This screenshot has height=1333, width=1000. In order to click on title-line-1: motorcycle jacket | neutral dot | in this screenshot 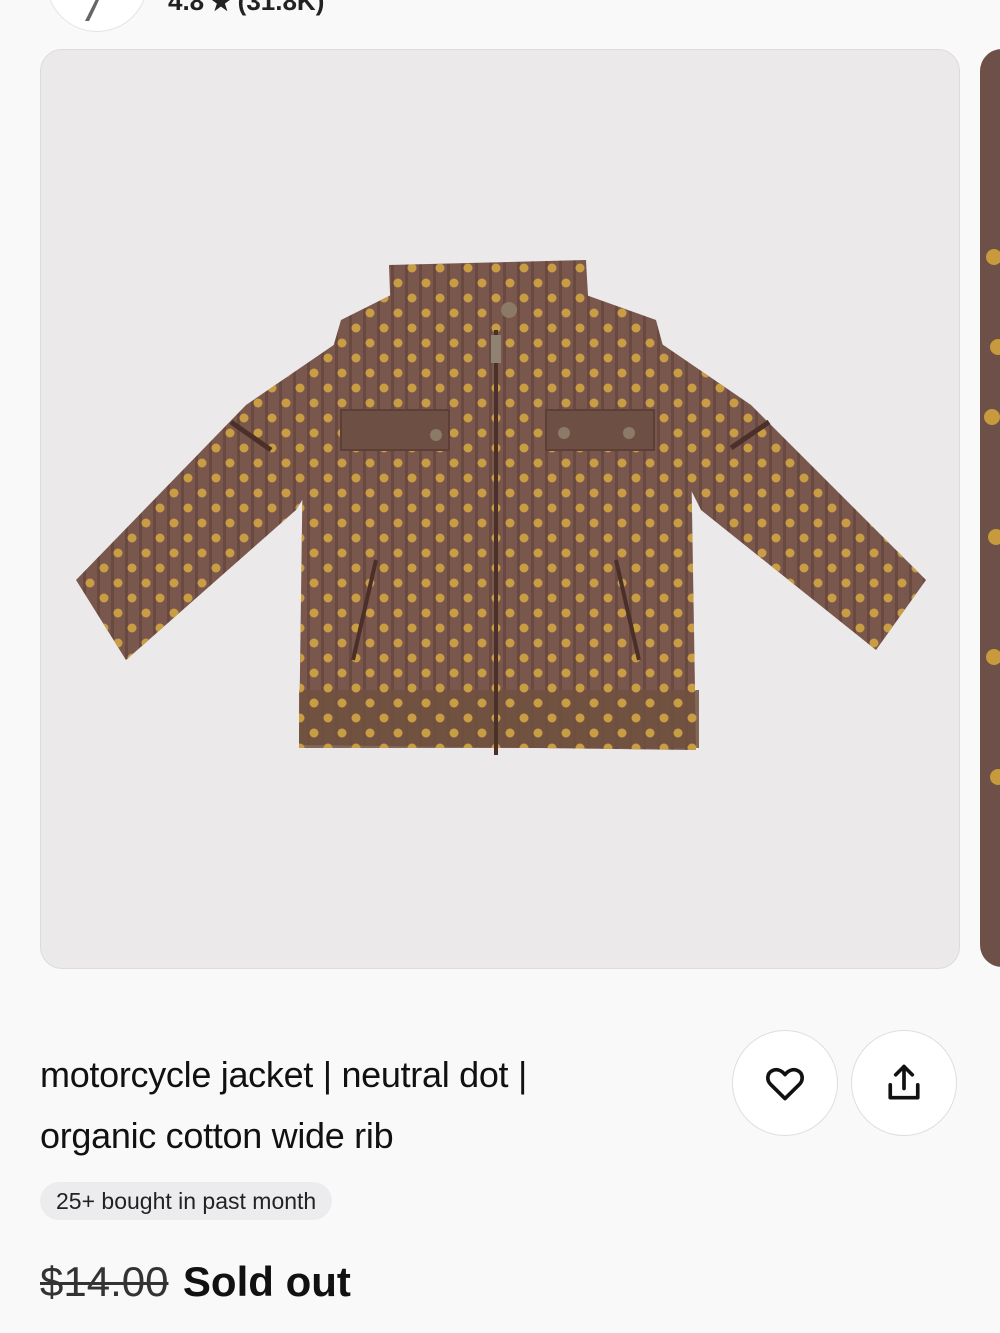, I will do `click(284, 1074)`.